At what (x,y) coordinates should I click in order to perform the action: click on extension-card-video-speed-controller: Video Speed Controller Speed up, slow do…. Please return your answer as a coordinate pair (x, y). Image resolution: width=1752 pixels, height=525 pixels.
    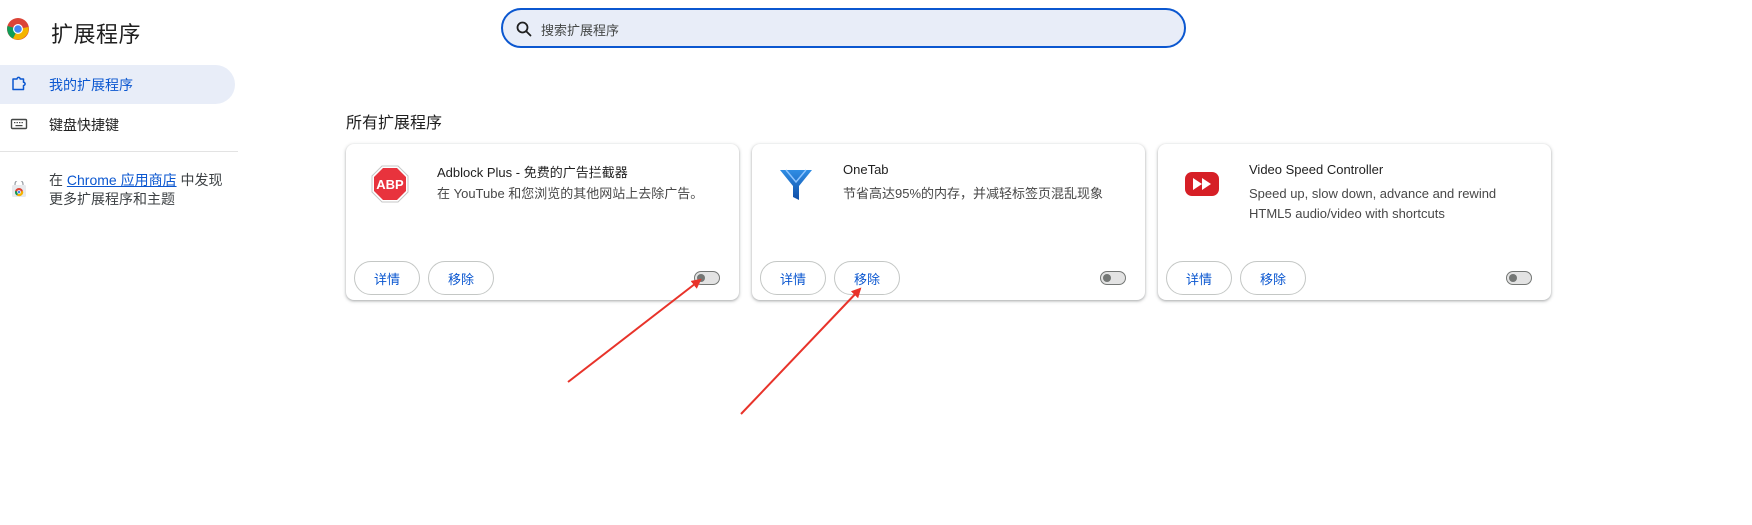
    Looking at the image, I should click on (1354, 222).